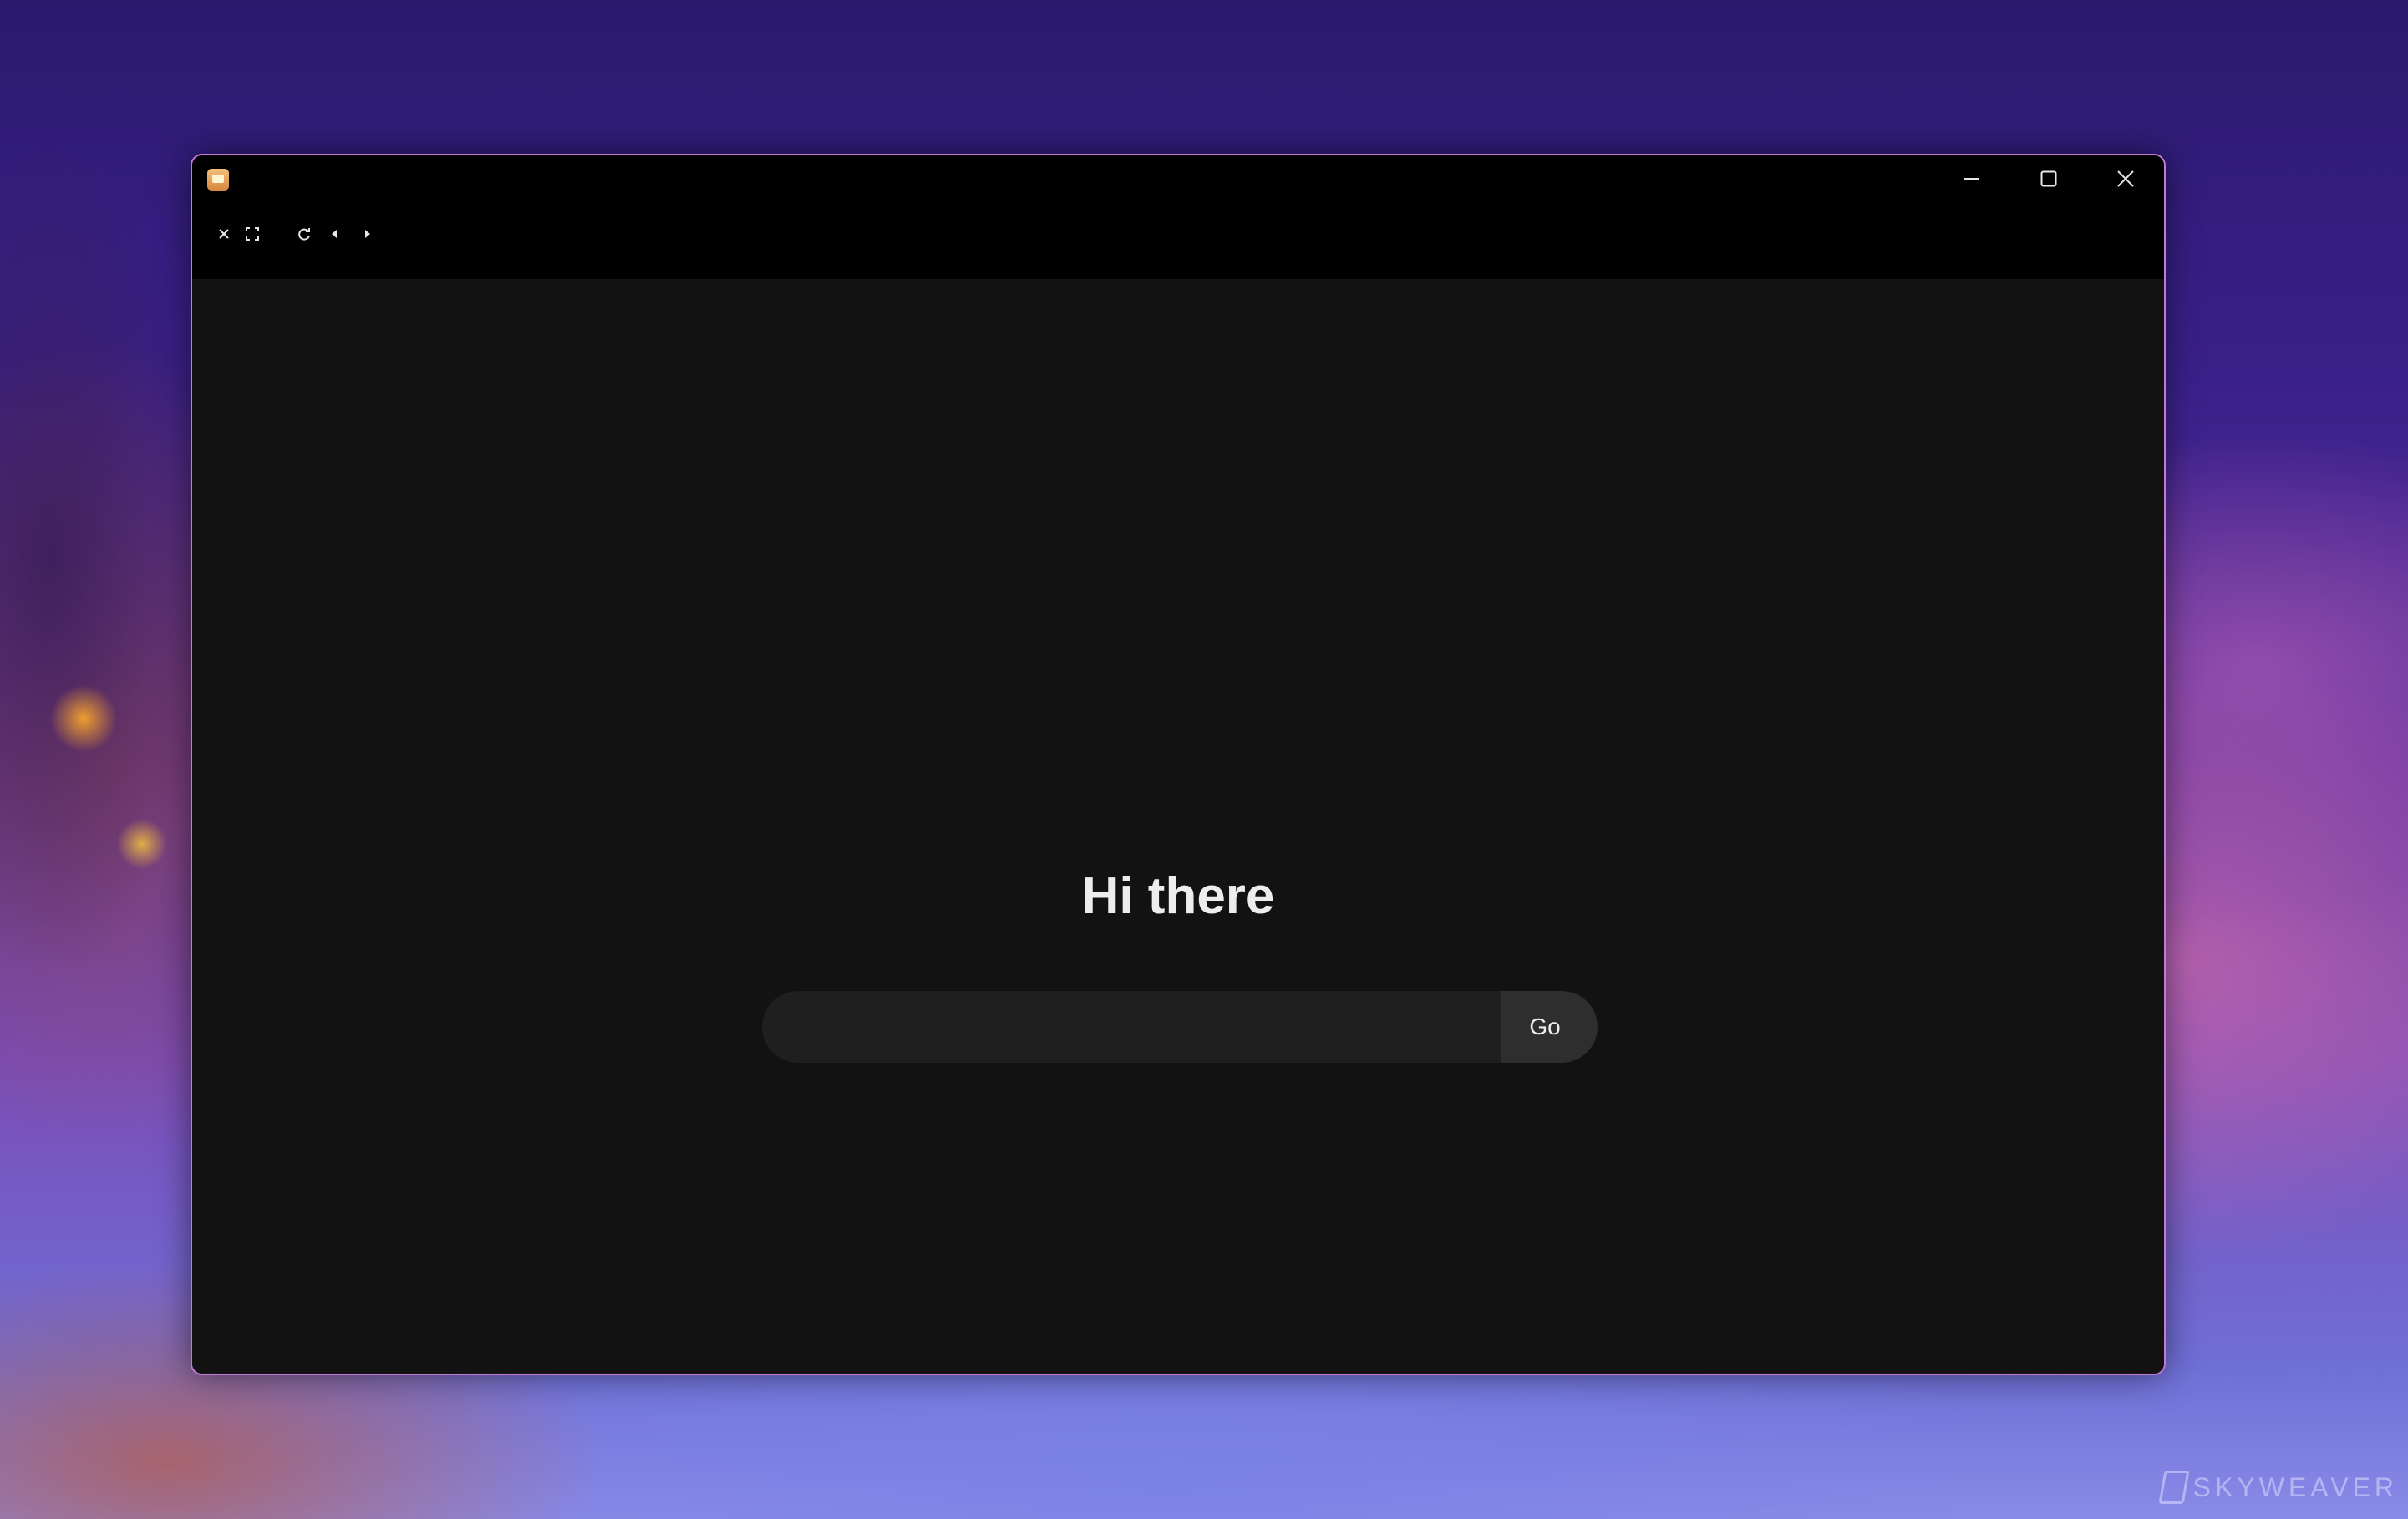 Image resolution: width=2408 pixels, height=1519 pixels. I want to click on fullscreen-button, so click(252, 234).